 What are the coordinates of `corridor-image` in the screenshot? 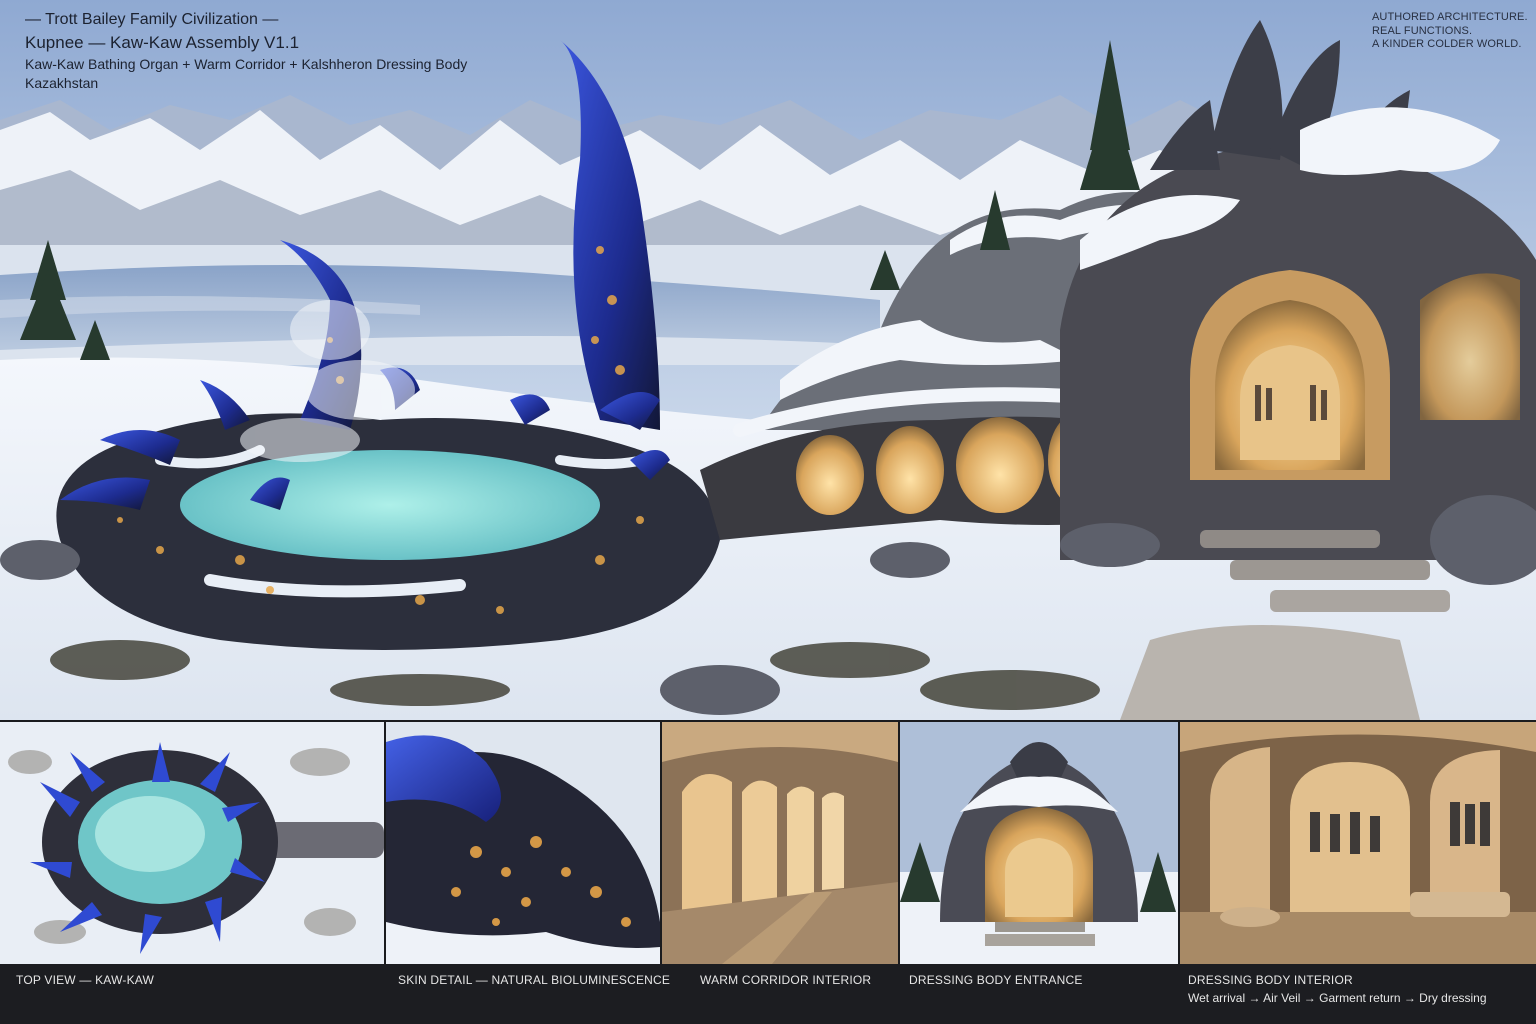 It's located at (780, 843).